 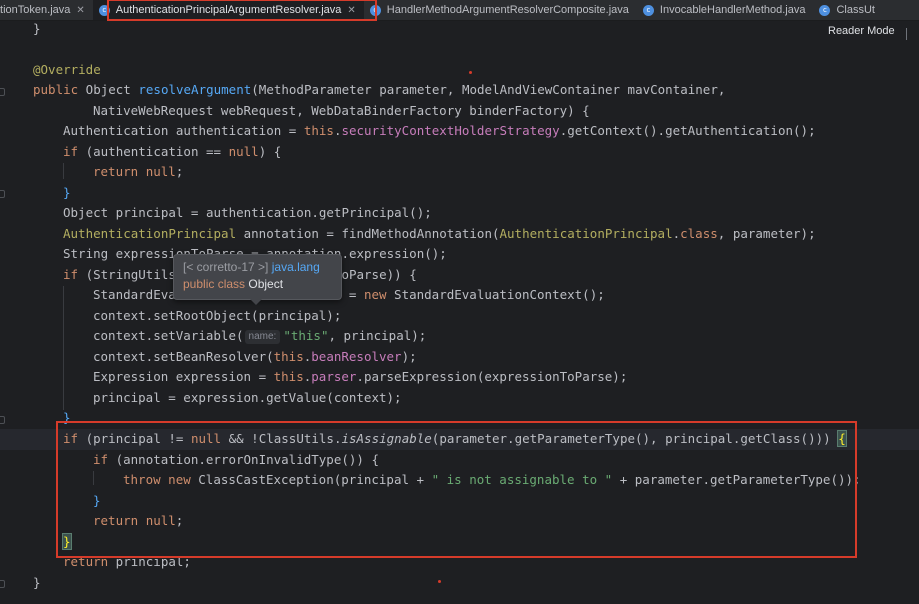 I want to click on code-line: if (annotation.errorOnInvalidType()) {, so click(x=236, y=459).